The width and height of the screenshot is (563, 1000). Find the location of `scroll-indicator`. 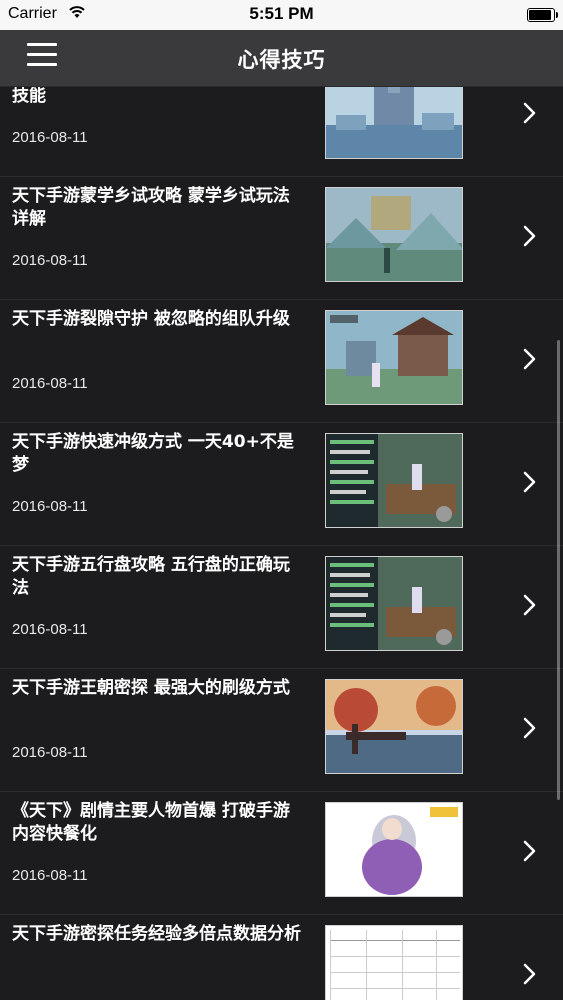

scroll-indicator is located at coordinates (558, 570).